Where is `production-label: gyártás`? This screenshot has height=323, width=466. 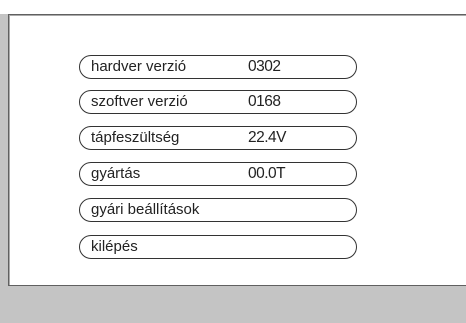 production-label: gyártás is located at coordinates (116, 173).